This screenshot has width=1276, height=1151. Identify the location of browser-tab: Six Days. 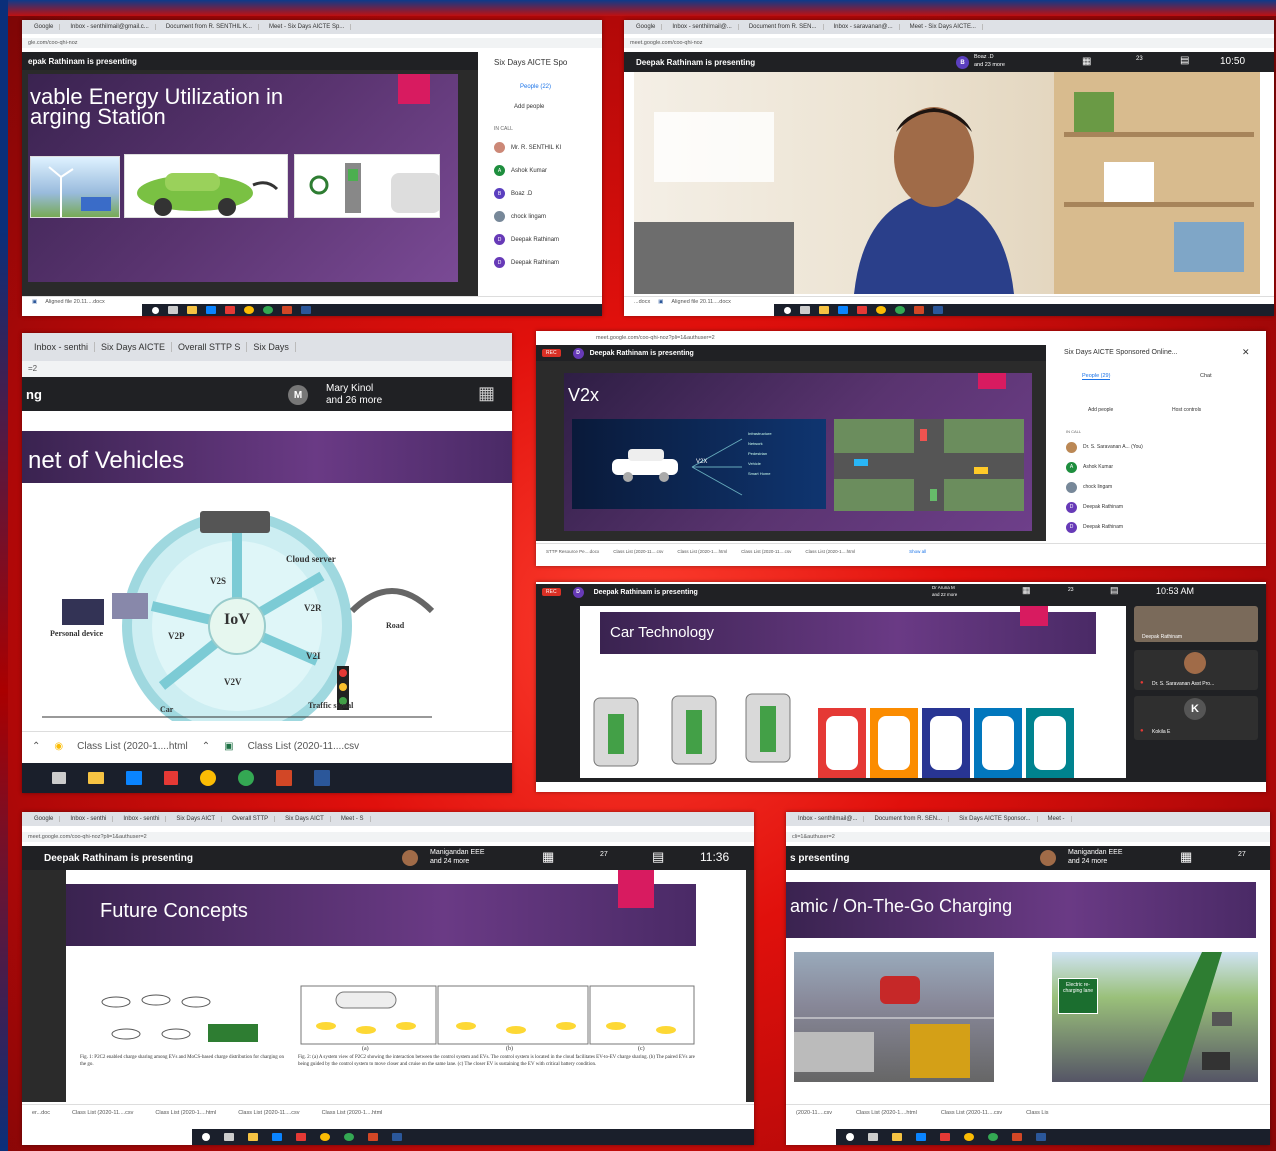
(271, 347).